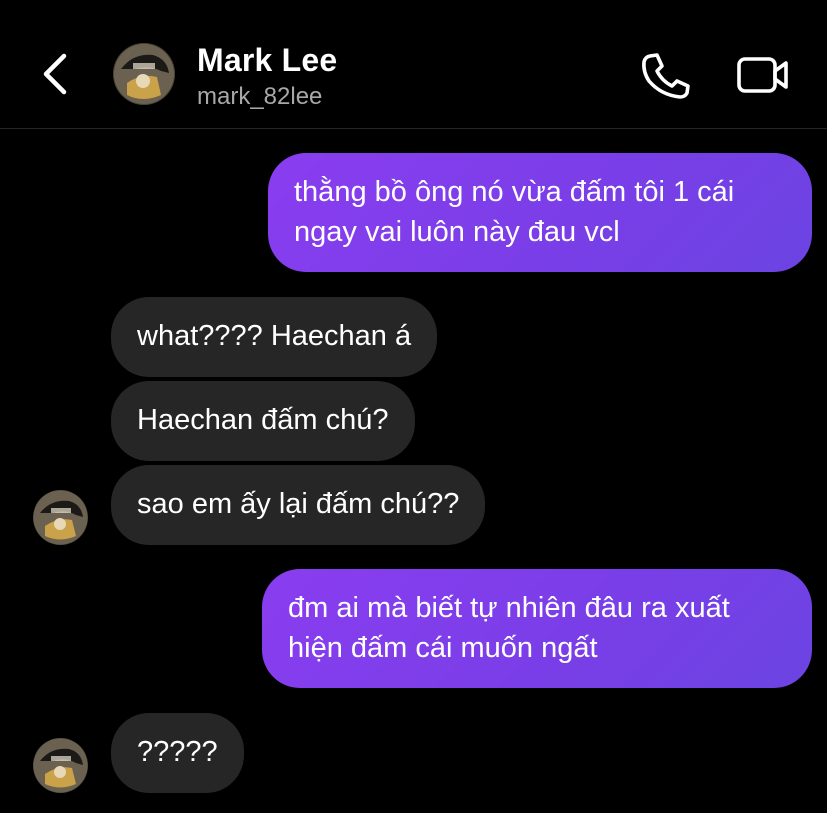  I want to click on incoming-message-bubble: what???? Haechan á, so click(274, 337).